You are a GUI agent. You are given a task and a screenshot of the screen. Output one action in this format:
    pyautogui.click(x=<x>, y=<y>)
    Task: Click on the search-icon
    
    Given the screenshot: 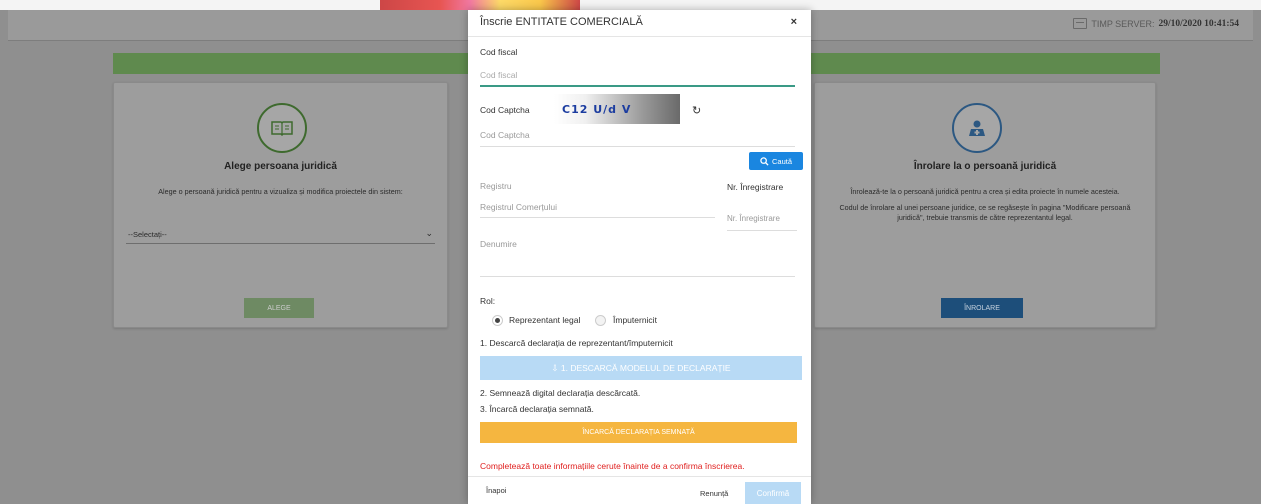 What is the action you would take?
    pyautogui.click(x=764, y=161)
    